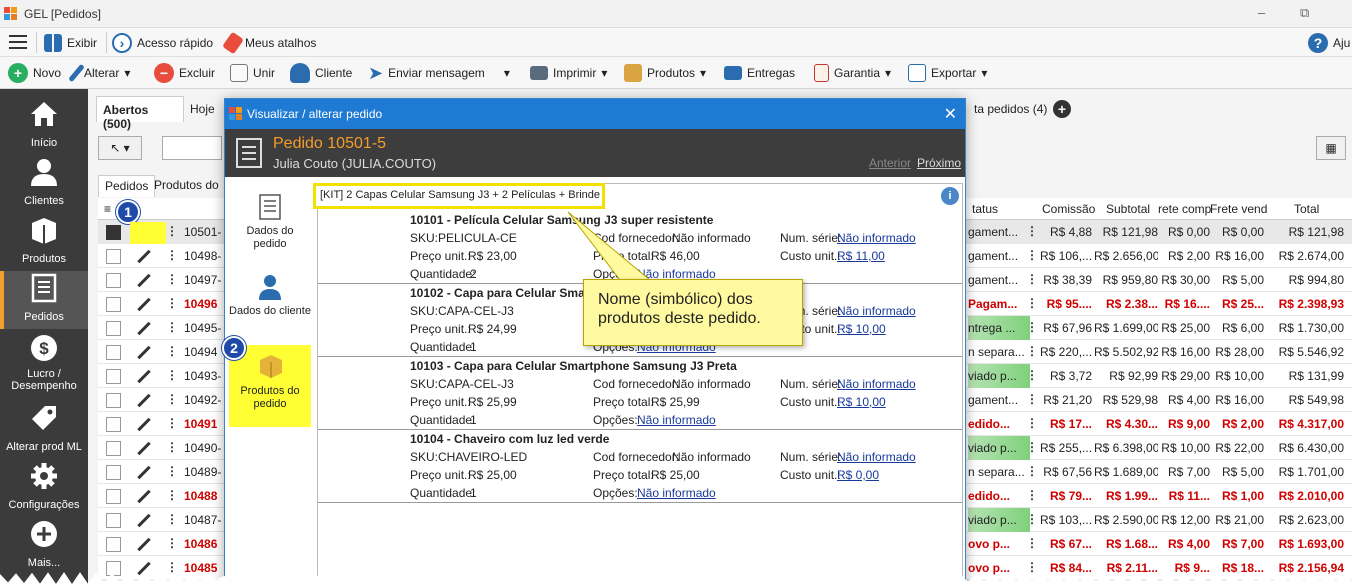 Image resolution: width=1352 pixels, height=588 pixels. Describe the element at coordinates (1304, 13) in the screenshot. I see `restore-button: ⧉` at that location.